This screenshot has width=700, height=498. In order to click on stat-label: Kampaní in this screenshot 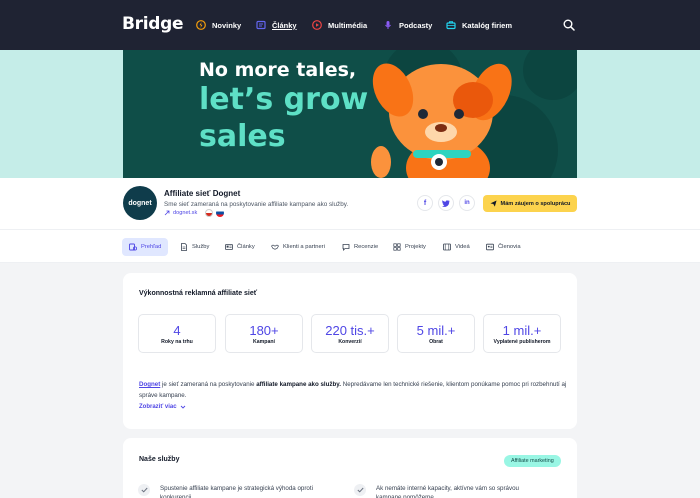, I will do `click(264, 342)`.